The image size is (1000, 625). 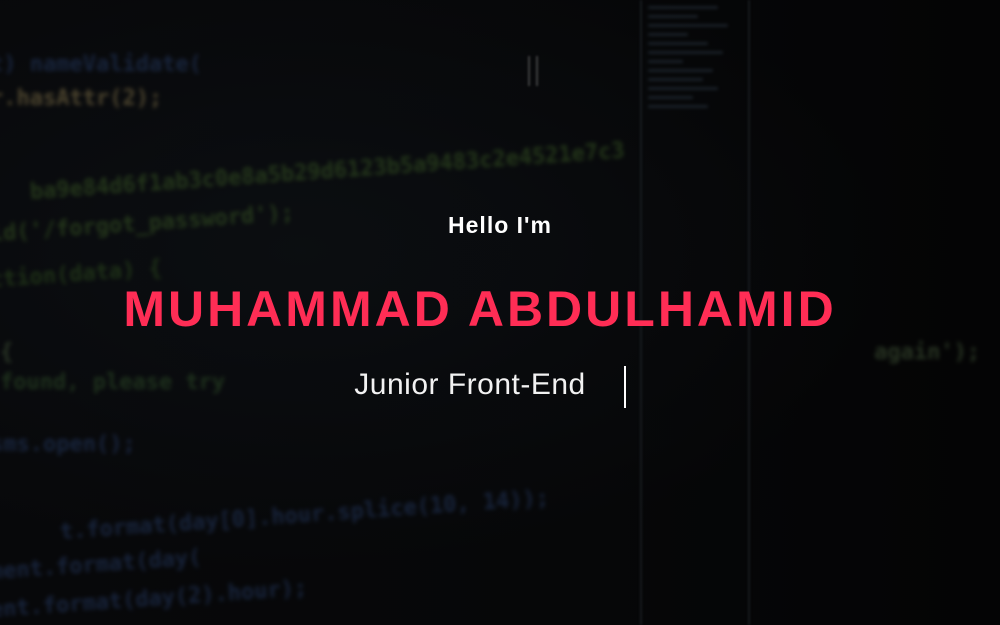 What do you see at coordinates (470, 384) in the screenshot?
I see `hero-role: Junior Front-End` at bounding box center [470, 384].